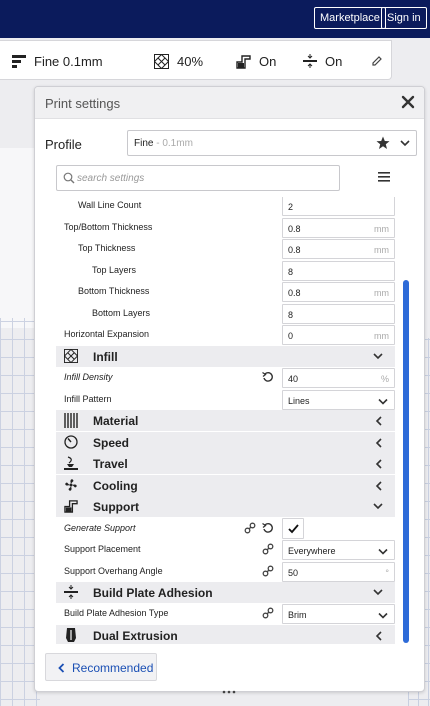 The width and height of the screenshot is (430, 706). I want to click on category-travel: Travel, so click(225, 463).